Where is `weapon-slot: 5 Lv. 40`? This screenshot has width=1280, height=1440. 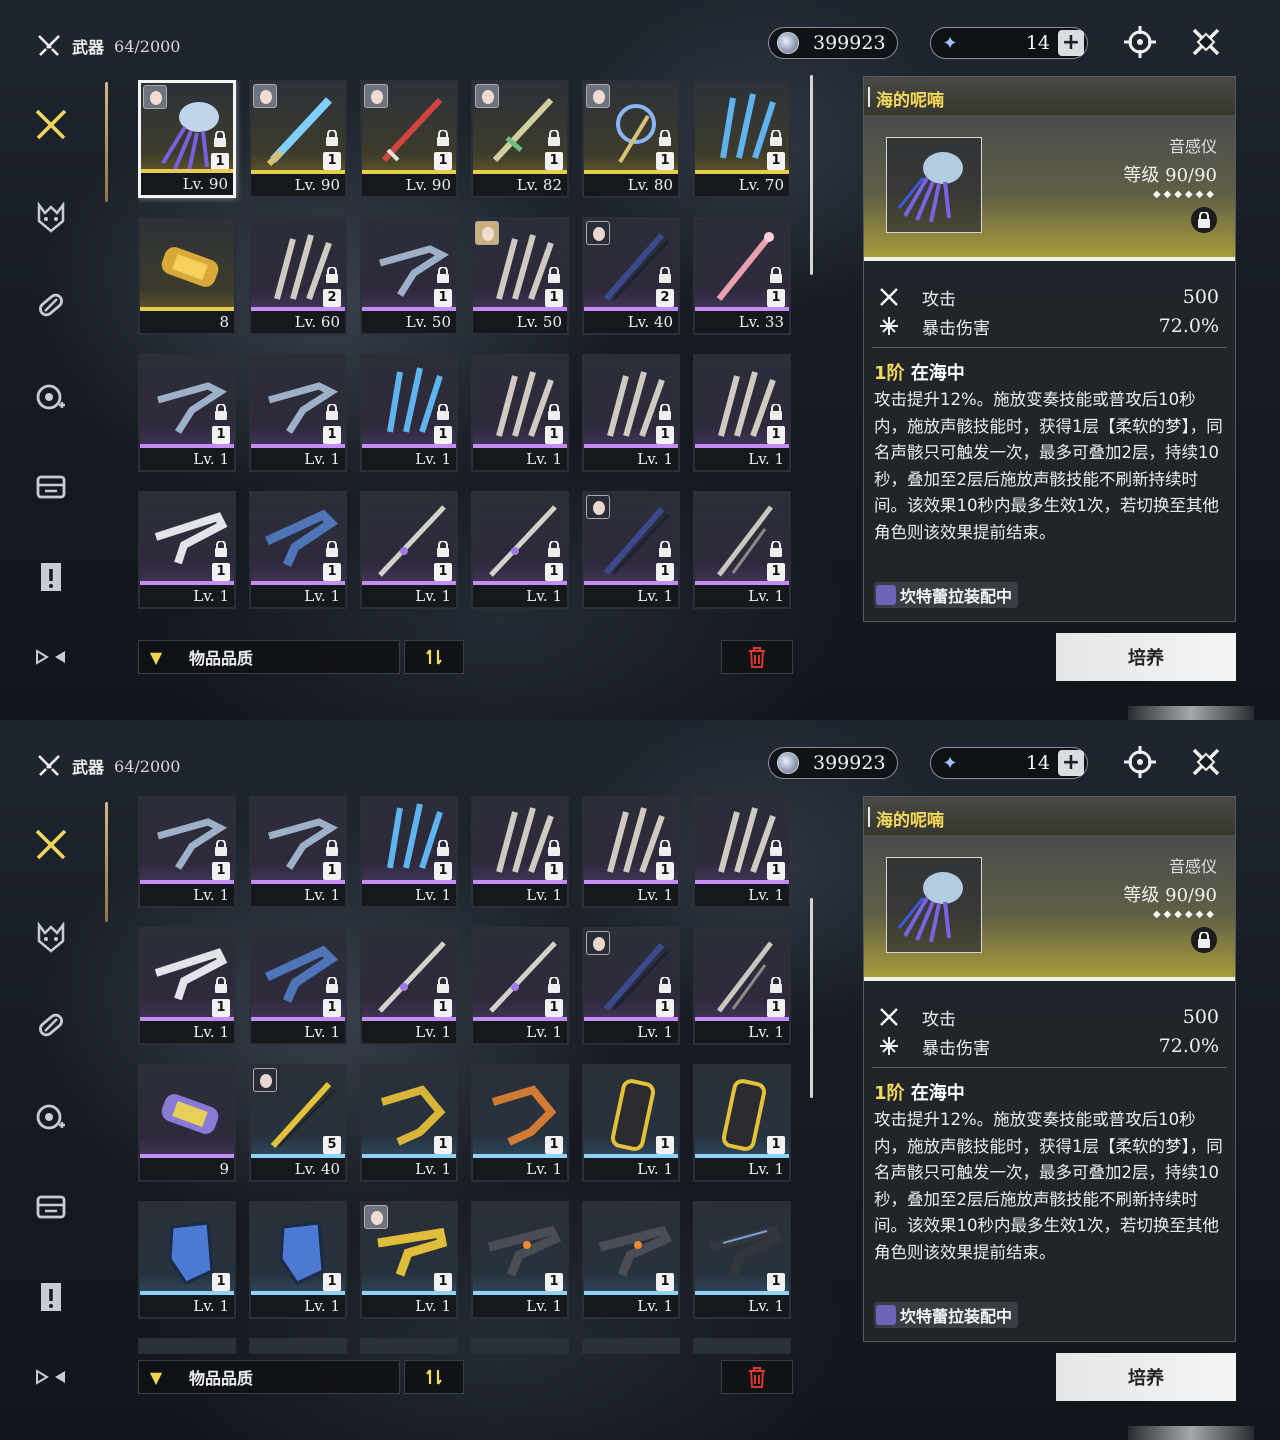 weapon-slot: 5 Lv. 40 is located at coordinates (298, 1123).